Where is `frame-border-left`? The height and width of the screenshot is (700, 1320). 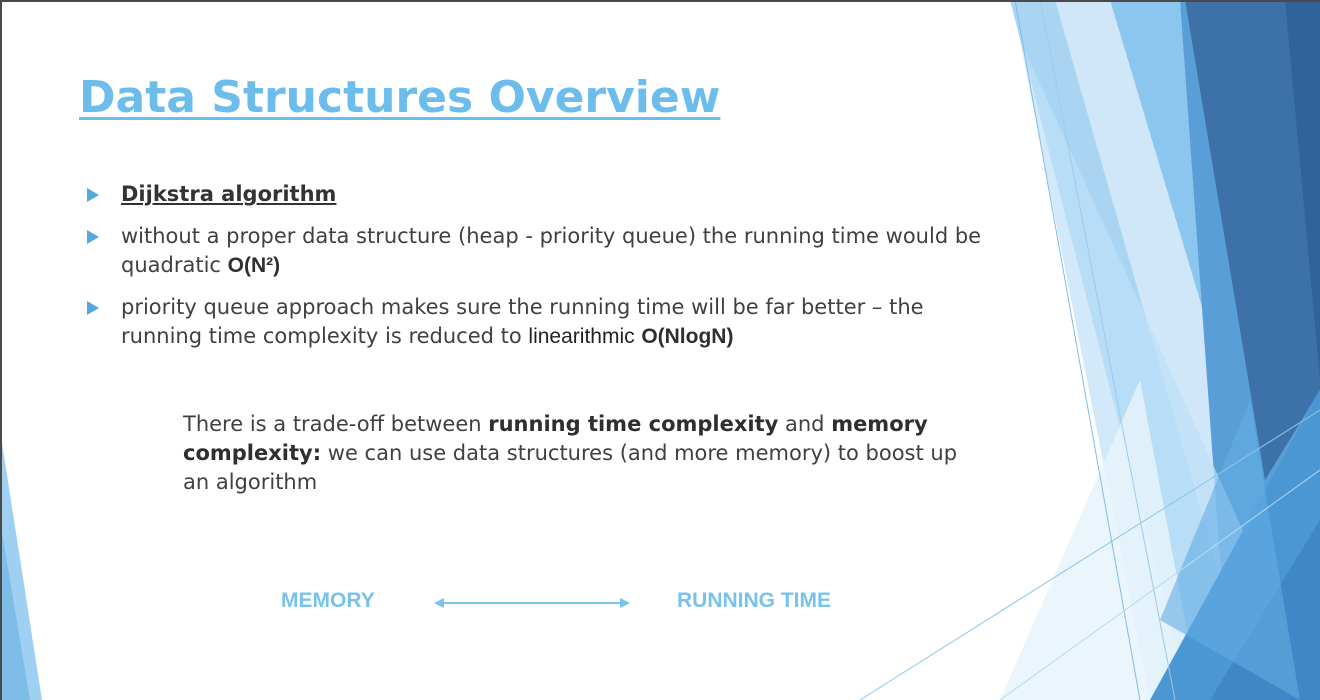 frame-border-left is located at coordinates (1, 350).